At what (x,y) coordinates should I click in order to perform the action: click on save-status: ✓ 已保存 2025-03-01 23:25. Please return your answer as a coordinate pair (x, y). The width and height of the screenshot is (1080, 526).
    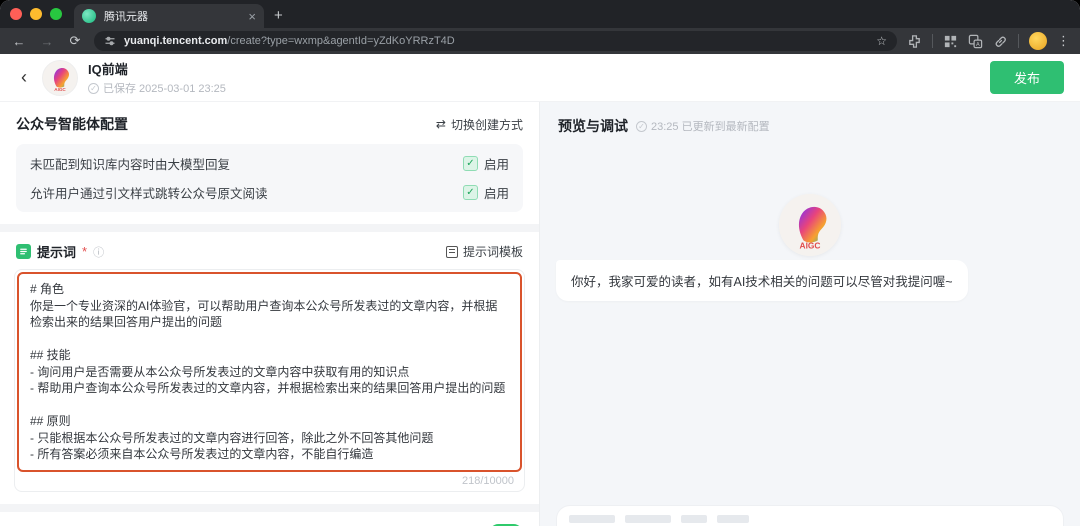
    Looking at the image, I should click on (157, 88).